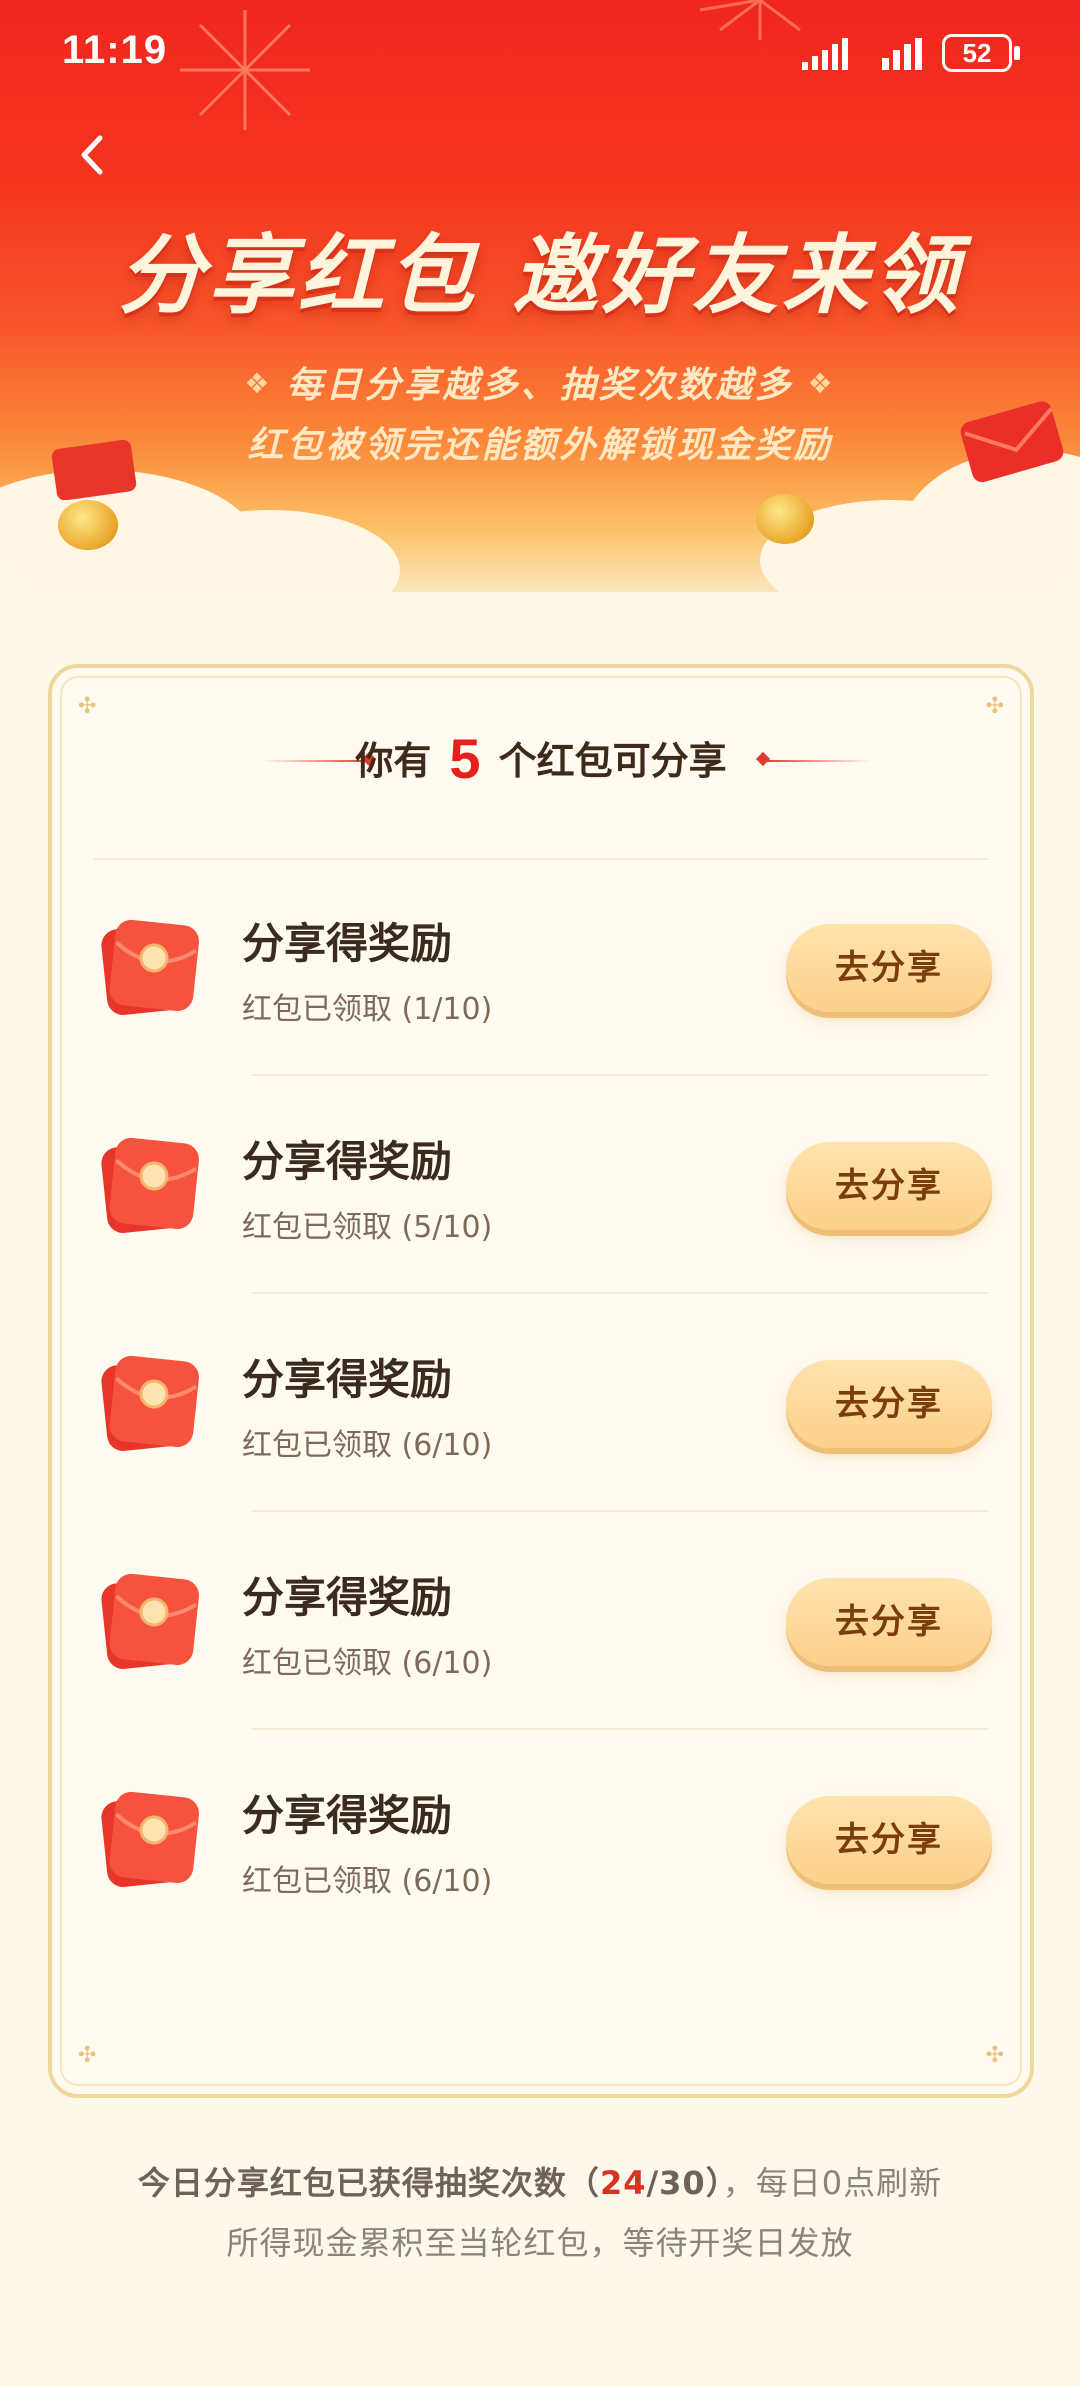 This screenshot has height=2387, width=1080. I want to click on card-heading: 你有 5 个红包可分享, so click(541, 758).